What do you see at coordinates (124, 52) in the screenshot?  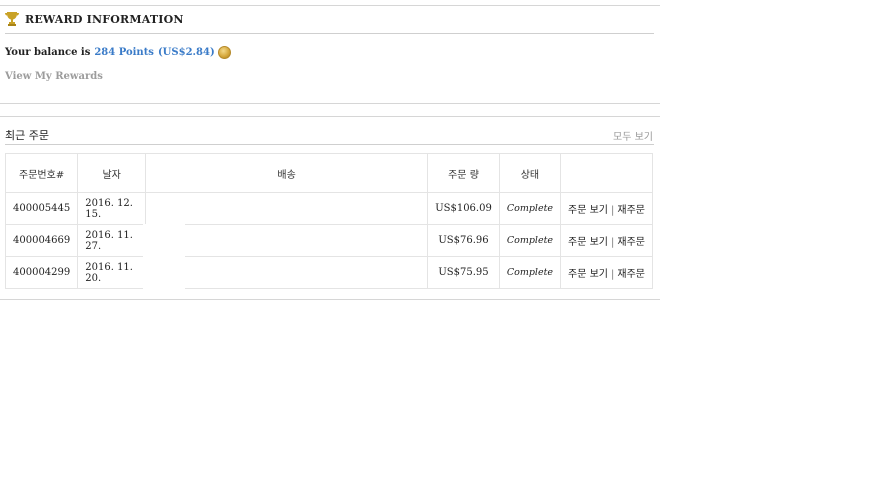 I see `balance-points: 284 Points` at bounding box center [124, 52].